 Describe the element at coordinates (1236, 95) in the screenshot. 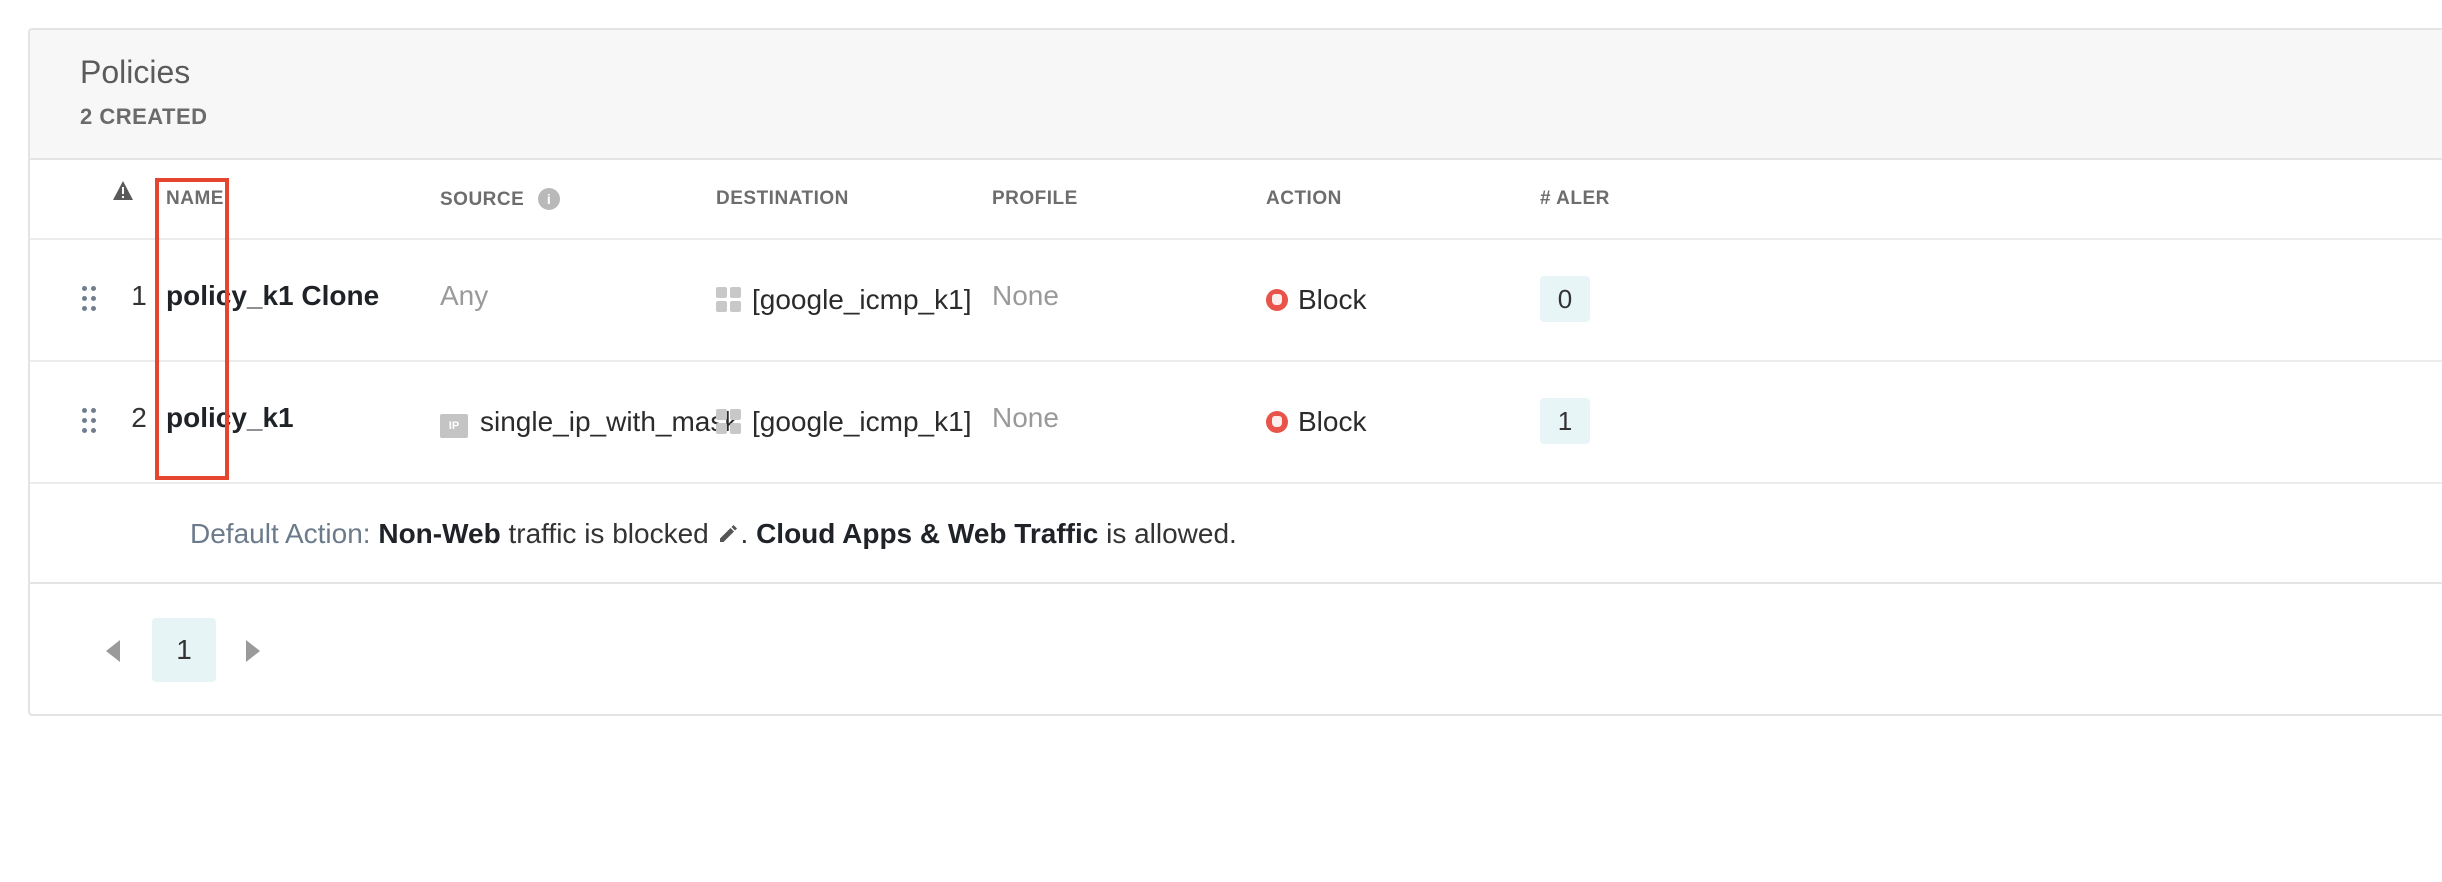

I see `panel-header: Policies 2 CREATED` at that location.